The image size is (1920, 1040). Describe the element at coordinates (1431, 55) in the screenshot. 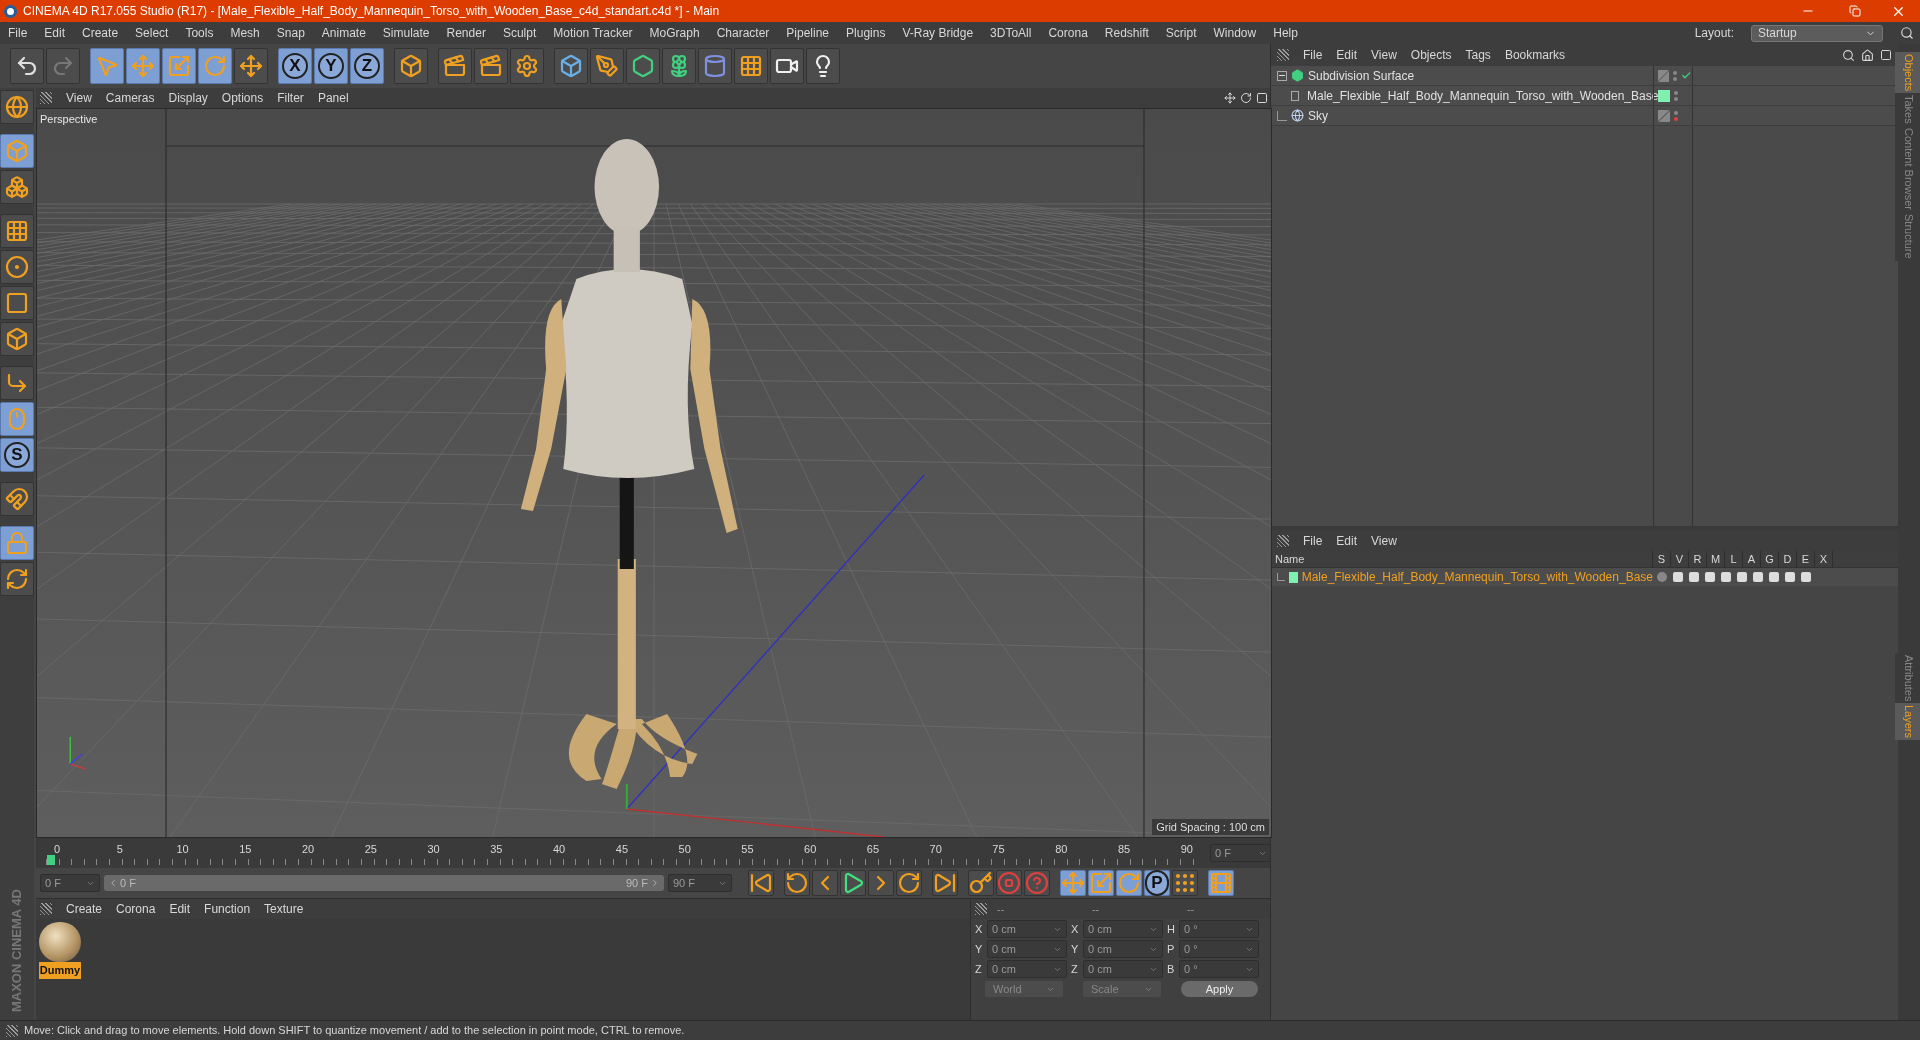

I see `object-menu-item: Objects` at that location.